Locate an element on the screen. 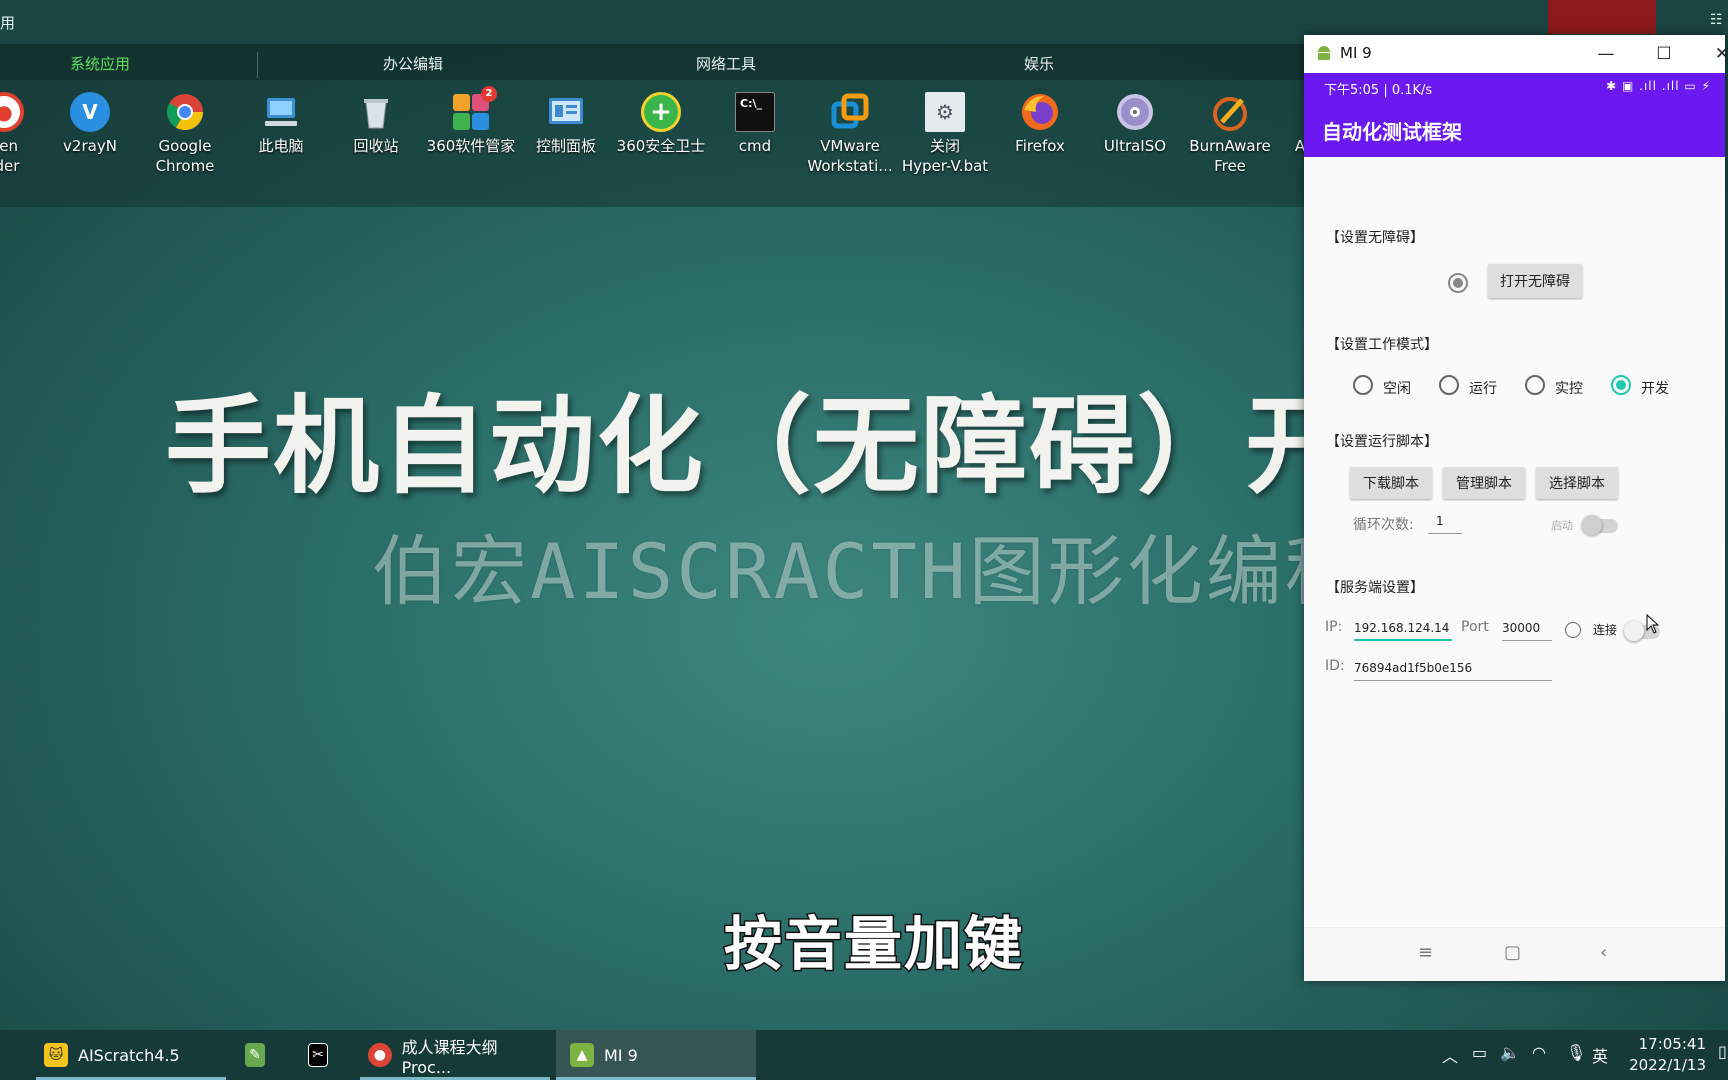 The height and width of the screenshot is (1080, 1728). port-input: 30000 is located at coordinates (1527, 630).